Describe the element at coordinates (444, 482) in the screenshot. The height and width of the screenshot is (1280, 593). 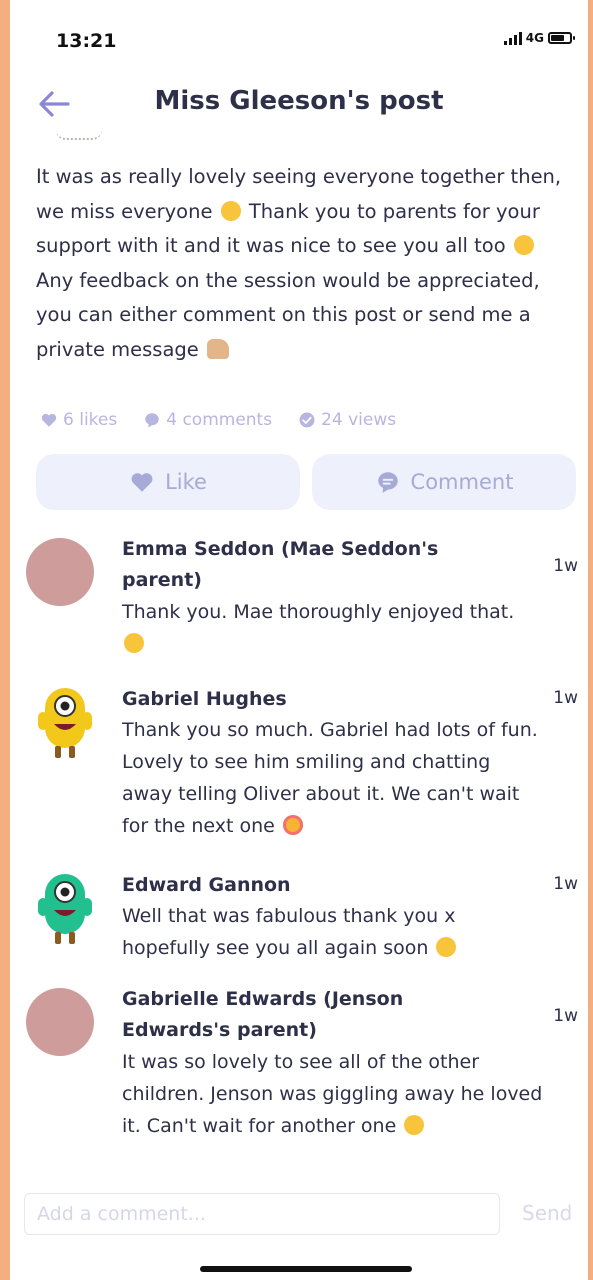
I see `comment-button: Comment` at that location.